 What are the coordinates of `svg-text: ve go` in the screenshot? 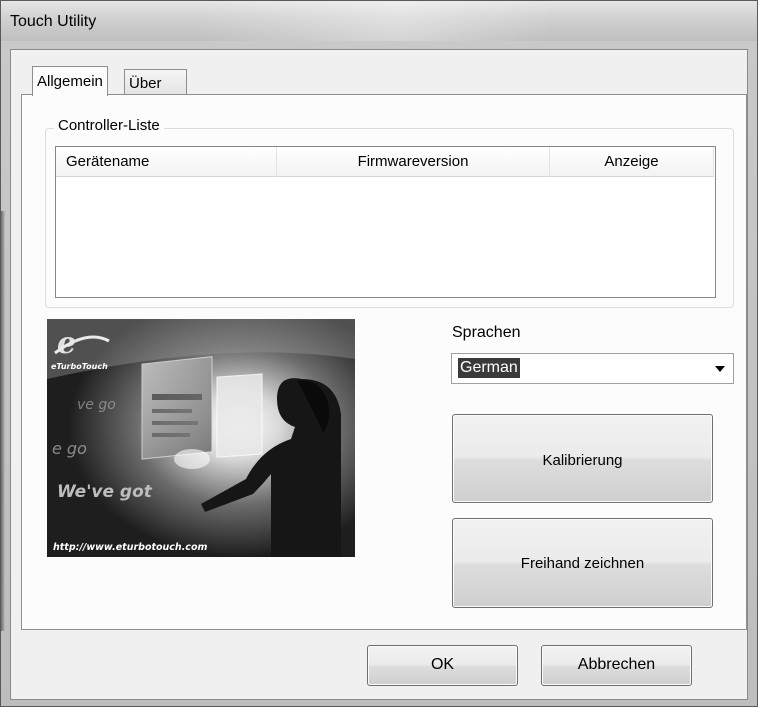 It's located at (96, 405).